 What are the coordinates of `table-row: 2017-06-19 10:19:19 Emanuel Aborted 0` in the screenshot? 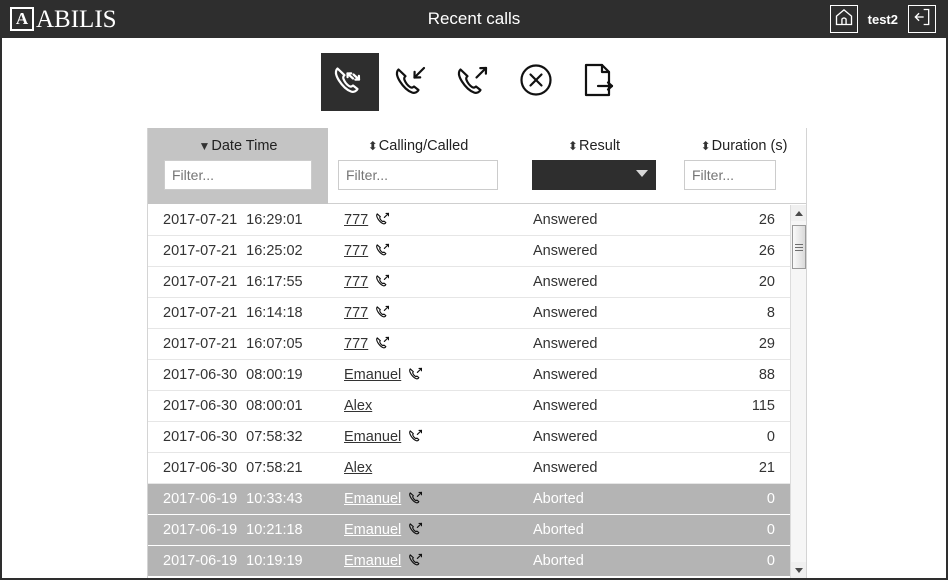 It's located at (469, 561).